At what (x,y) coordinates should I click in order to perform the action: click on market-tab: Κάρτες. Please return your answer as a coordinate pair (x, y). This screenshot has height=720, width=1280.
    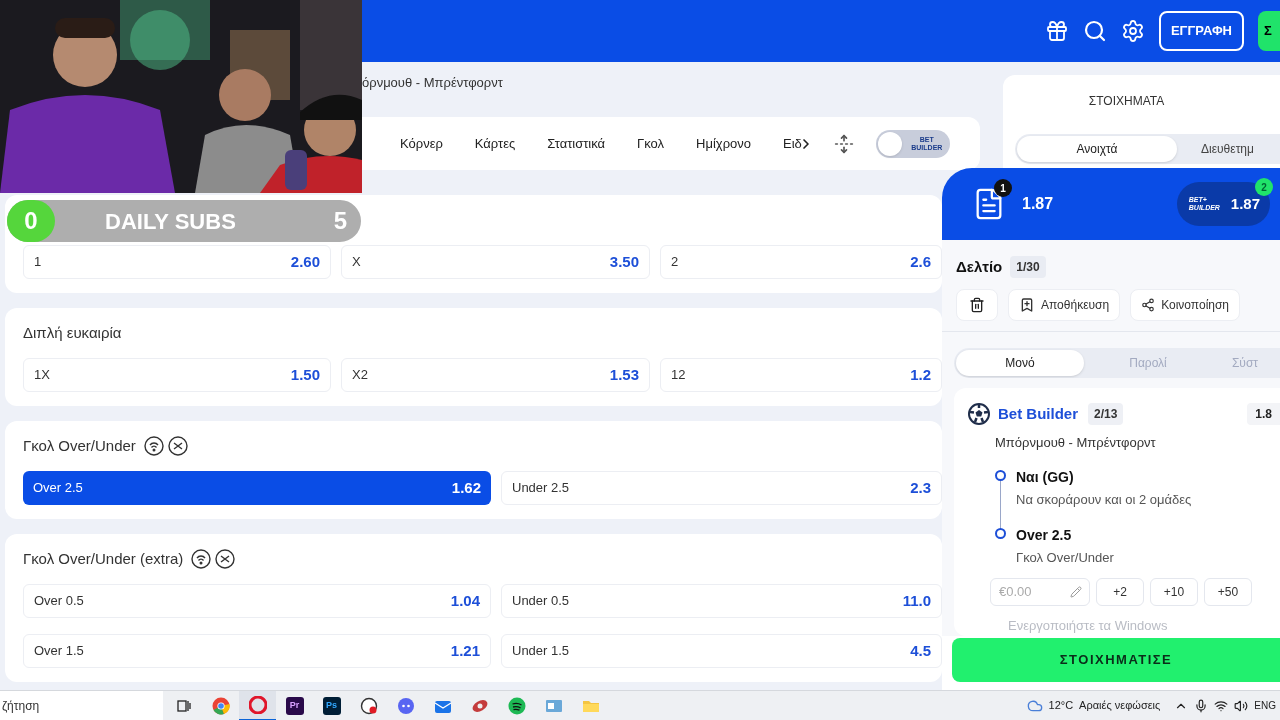
    Looking at the image, I should click on (495, 143).